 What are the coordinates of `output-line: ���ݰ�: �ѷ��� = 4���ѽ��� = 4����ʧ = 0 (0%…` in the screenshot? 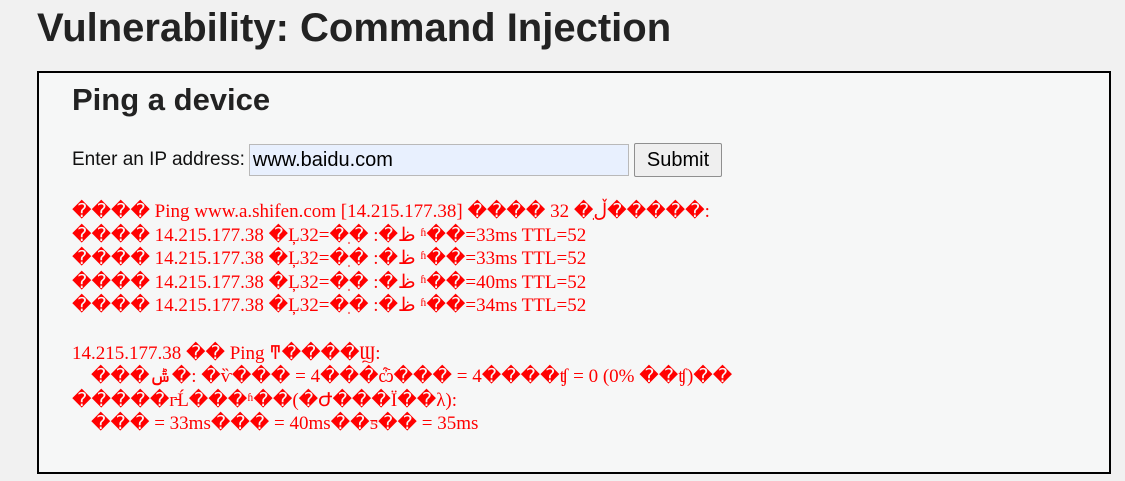 It's located at (402, 377).